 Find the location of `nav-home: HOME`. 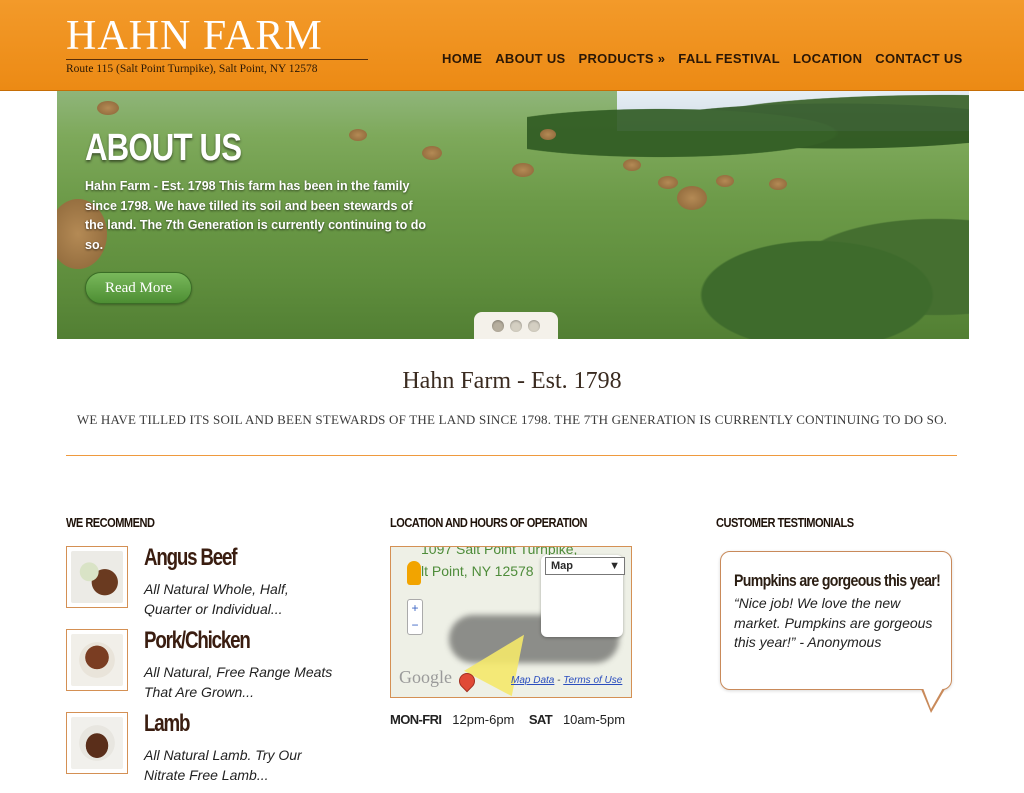

nav-home: HOME is located at coordinates (462, 58).